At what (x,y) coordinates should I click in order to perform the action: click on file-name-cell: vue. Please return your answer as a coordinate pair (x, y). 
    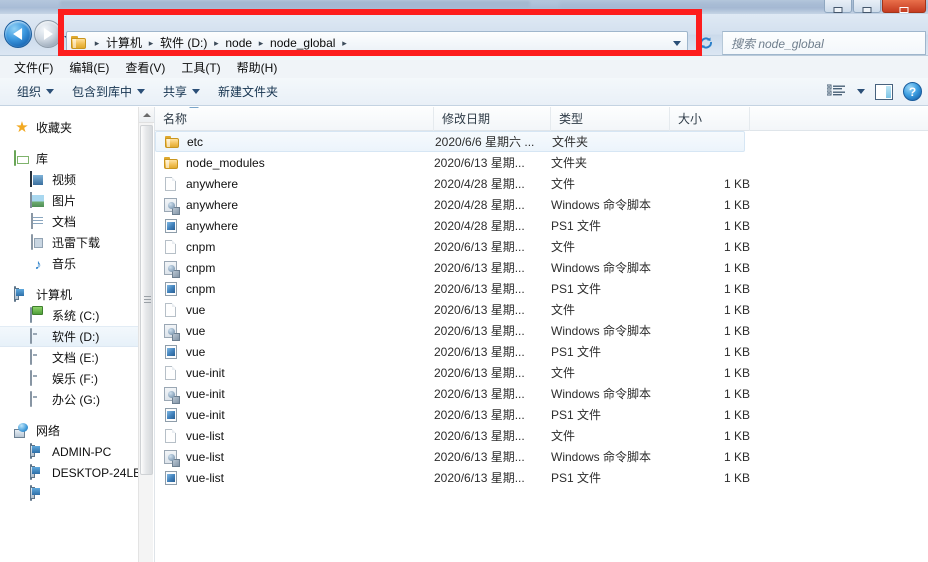
    Looking at the image, I should click on (184, 310).